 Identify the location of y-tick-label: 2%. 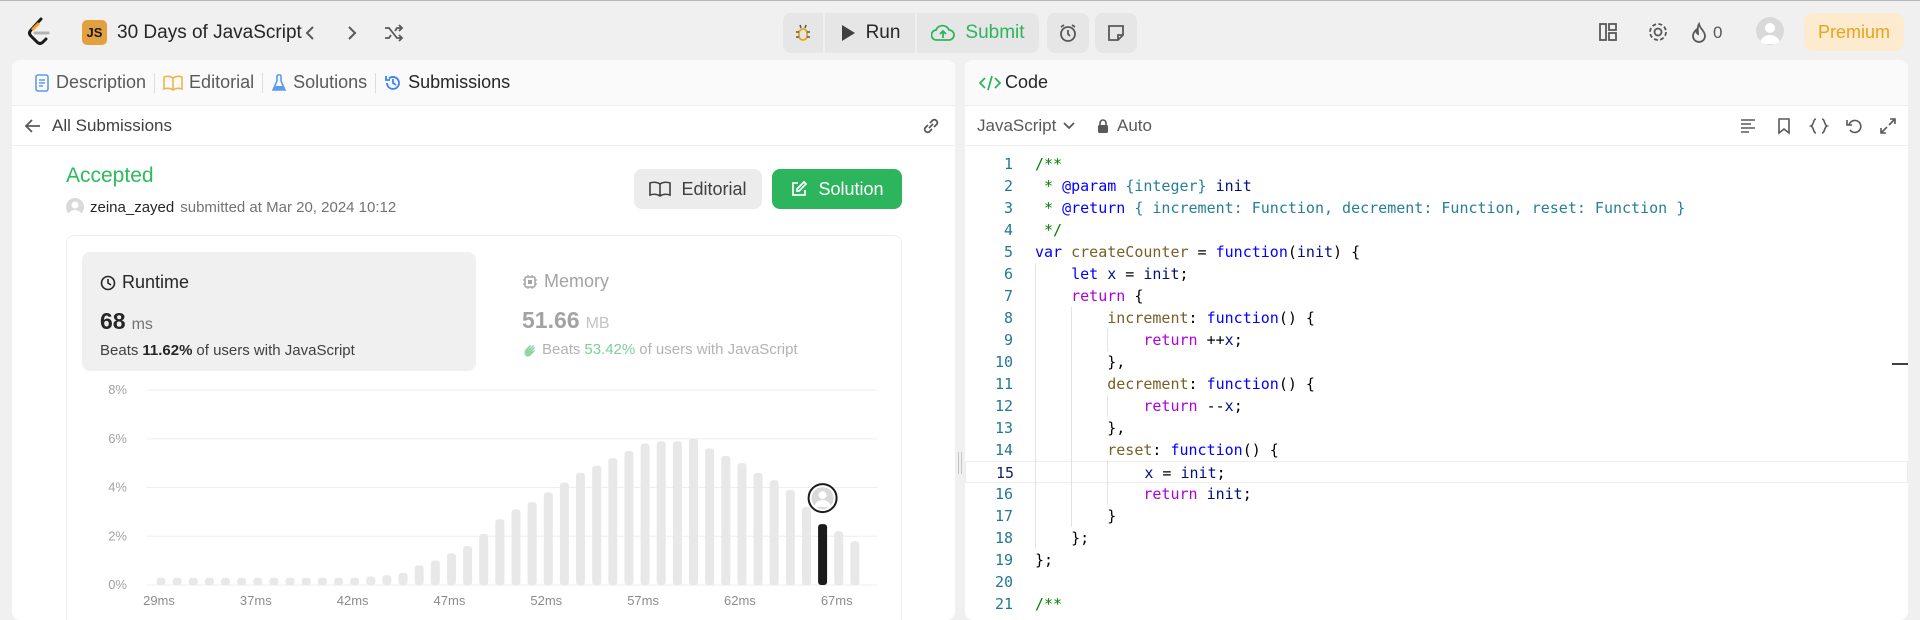
(117, 535).